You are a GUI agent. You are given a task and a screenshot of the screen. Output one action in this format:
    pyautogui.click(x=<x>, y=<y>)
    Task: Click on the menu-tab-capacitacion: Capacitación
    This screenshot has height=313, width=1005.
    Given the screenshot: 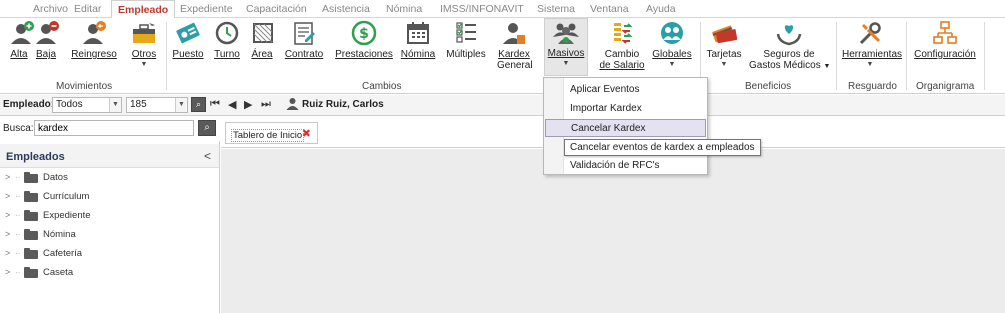 What is the action you would take?
    pyautogui.click(x=276, y=9)
    